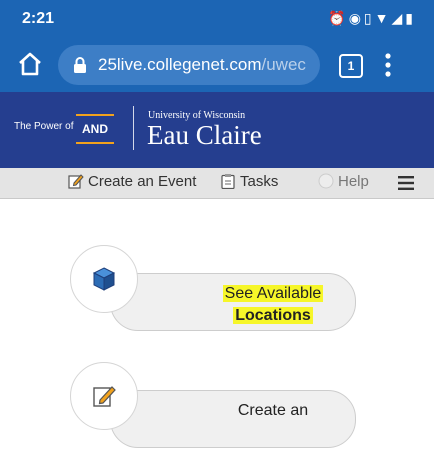 This screenshot has width=434, height=452. I want to click on and-logo-text: AND, so click(95, 129).